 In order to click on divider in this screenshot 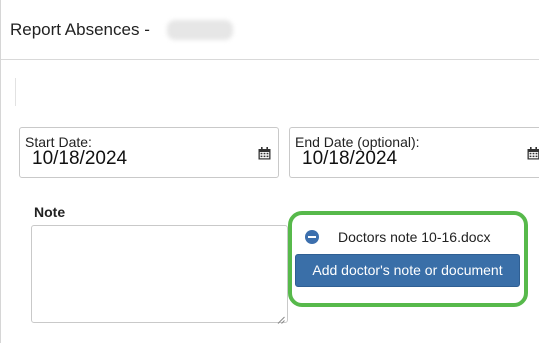, I will do `click(15, 92)`.